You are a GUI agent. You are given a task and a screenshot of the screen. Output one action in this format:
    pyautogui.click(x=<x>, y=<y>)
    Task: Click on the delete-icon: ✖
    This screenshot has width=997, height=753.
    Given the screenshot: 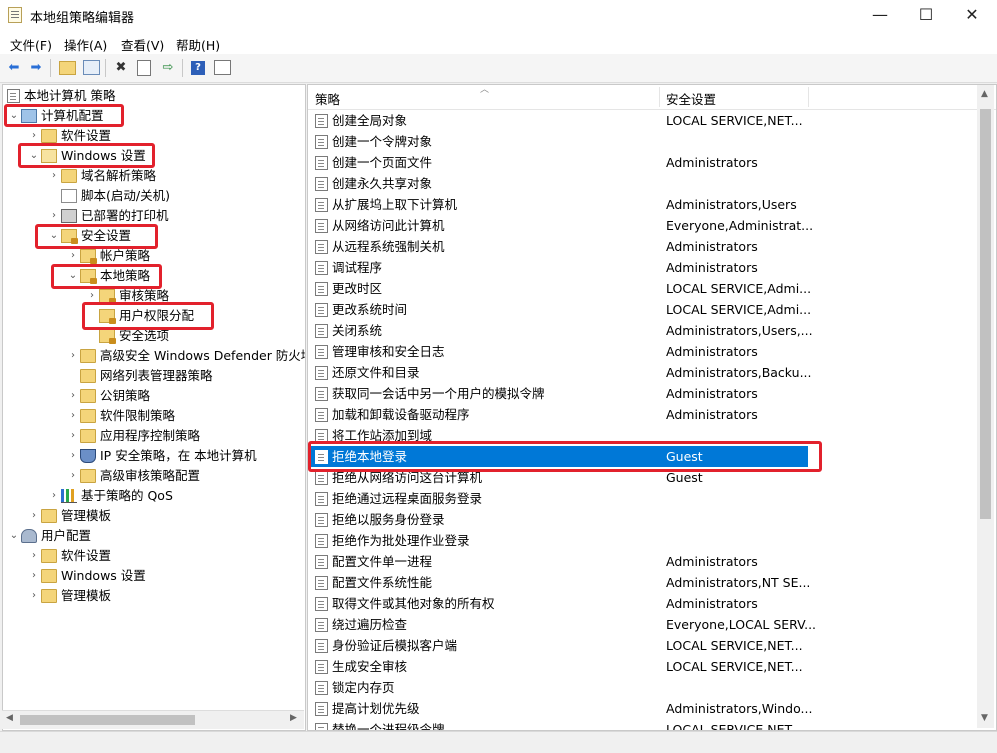 What is the action you would take?
    pyautogui.click(x=121, y=68)
    